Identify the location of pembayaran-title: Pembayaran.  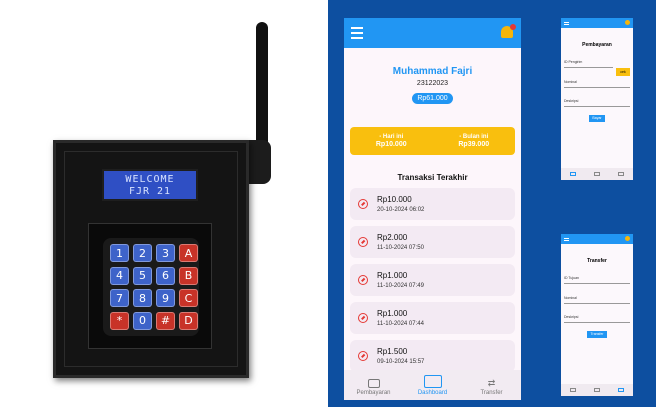
(597, 45).